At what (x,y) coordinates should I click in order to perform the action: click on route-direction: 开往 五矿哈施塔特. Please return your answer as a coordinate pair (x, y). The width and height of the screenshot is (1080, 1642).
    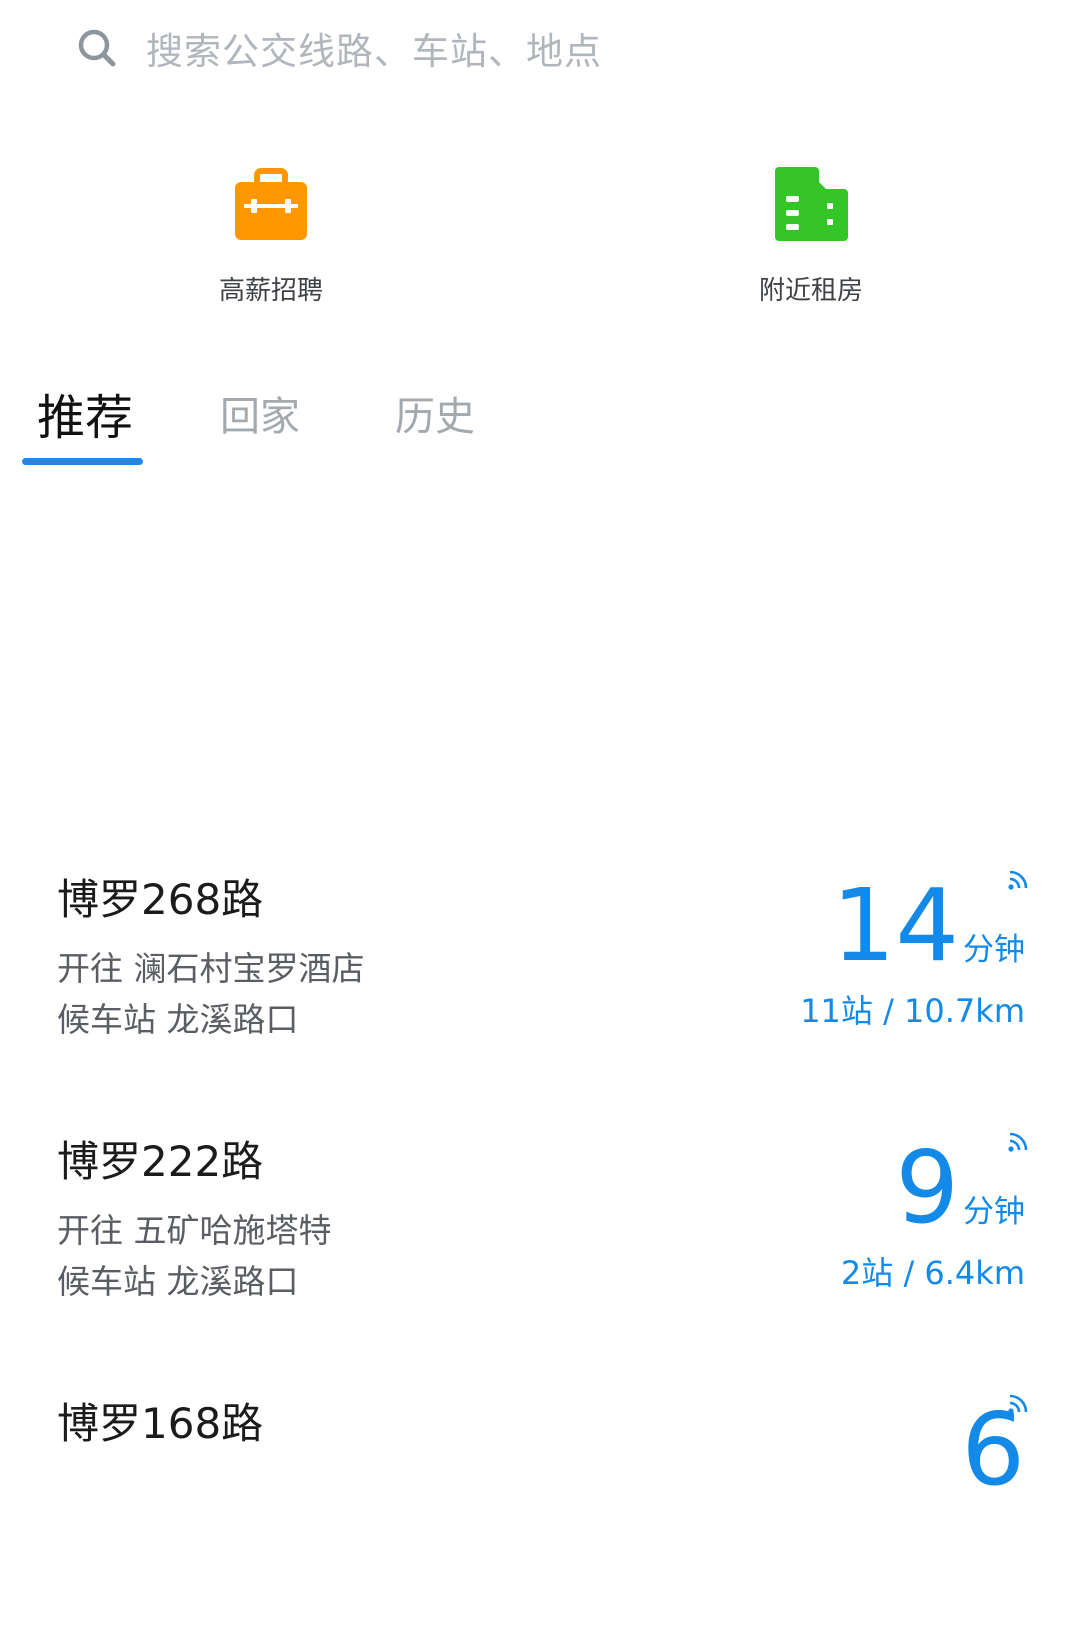
    Looking at the image, I should click on (194, 1230).